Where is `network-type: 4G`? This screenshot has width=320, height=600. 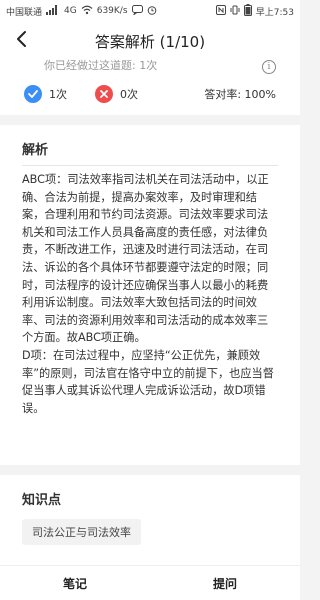
network-type: 4G is located at coordinates (70, 11).